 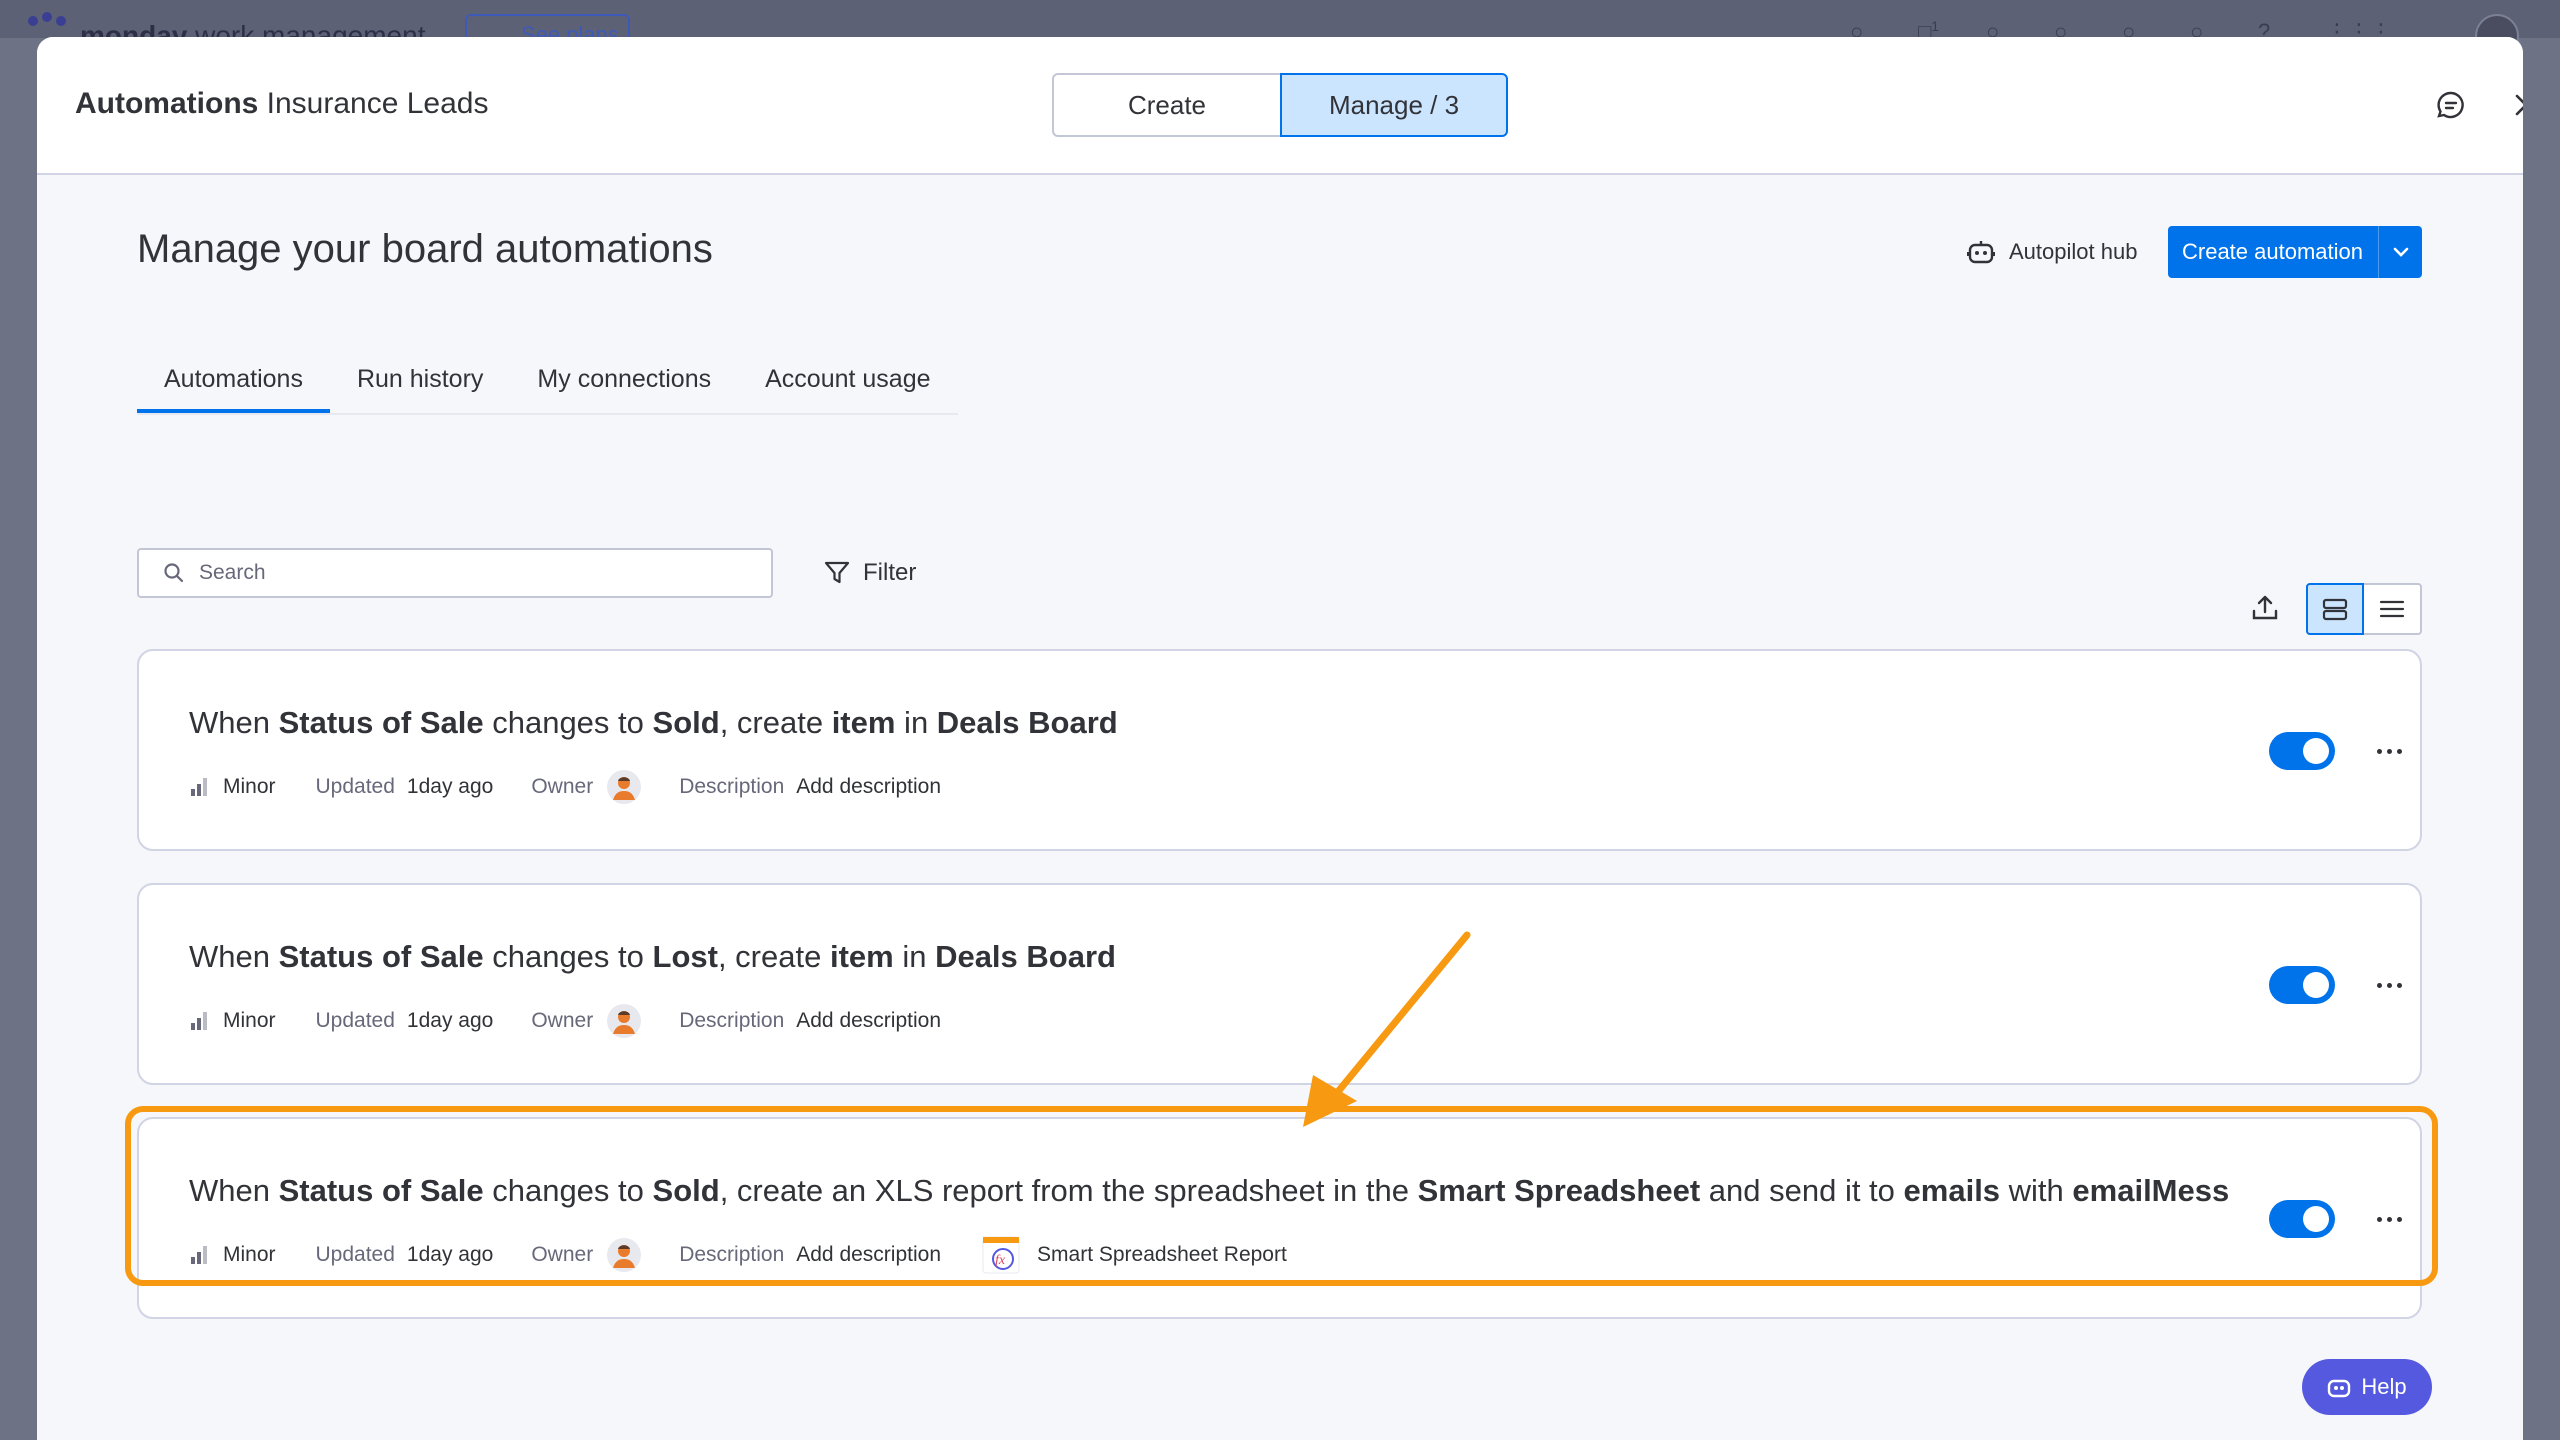 I want to click on spreadsheet-app-icon: fx, so click(x=1001, y=1255).